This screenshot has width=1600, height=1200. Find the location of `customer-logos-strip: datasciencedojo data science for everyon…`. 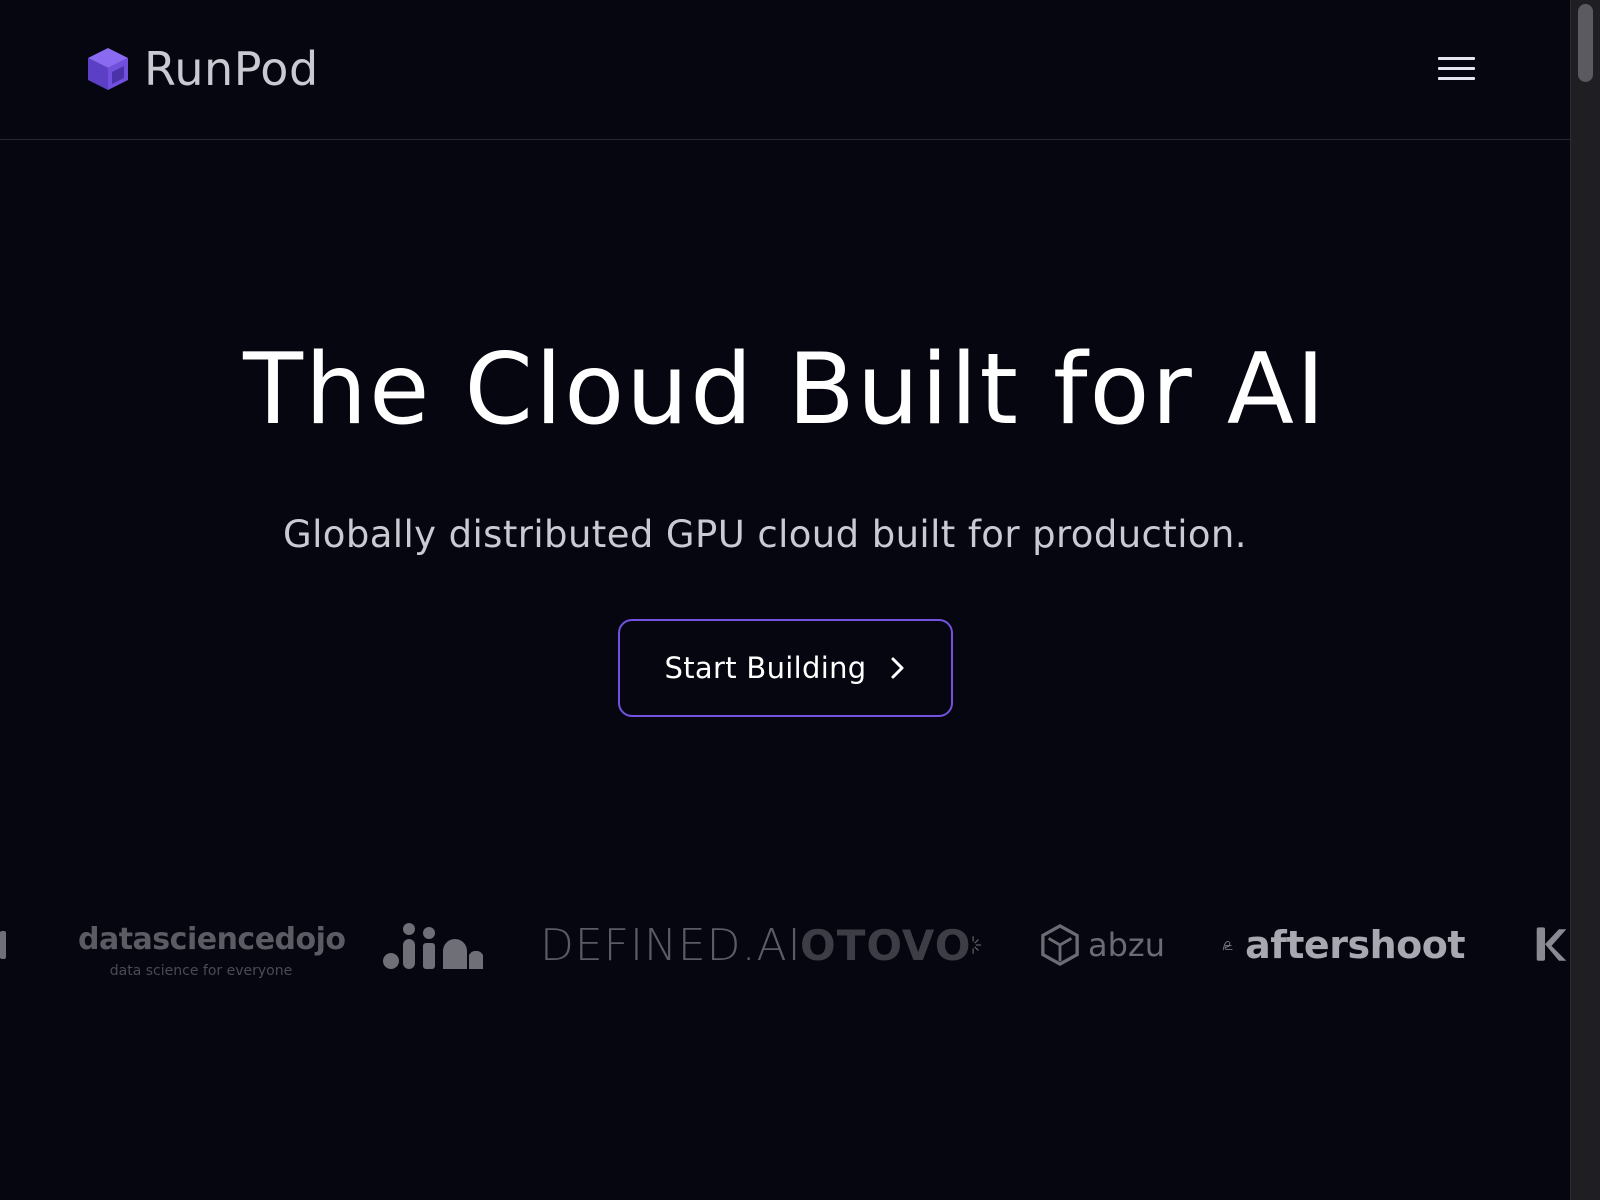

customer-logos-strip: datasciencedojo data science for everyon… is located at coordinates (785, 945).